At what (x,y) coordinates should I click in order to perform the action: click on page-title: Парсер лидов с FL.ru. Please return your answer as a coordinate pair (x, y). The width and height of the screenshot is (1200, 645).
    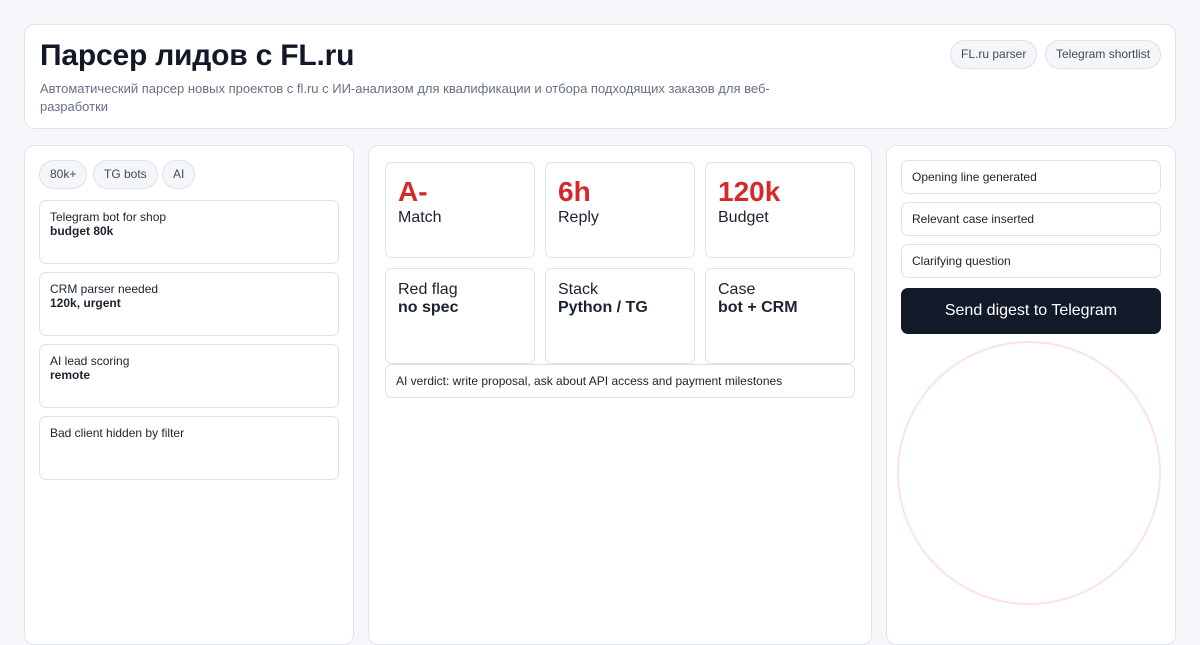
    Looking at the image, I should click on (197, 55).